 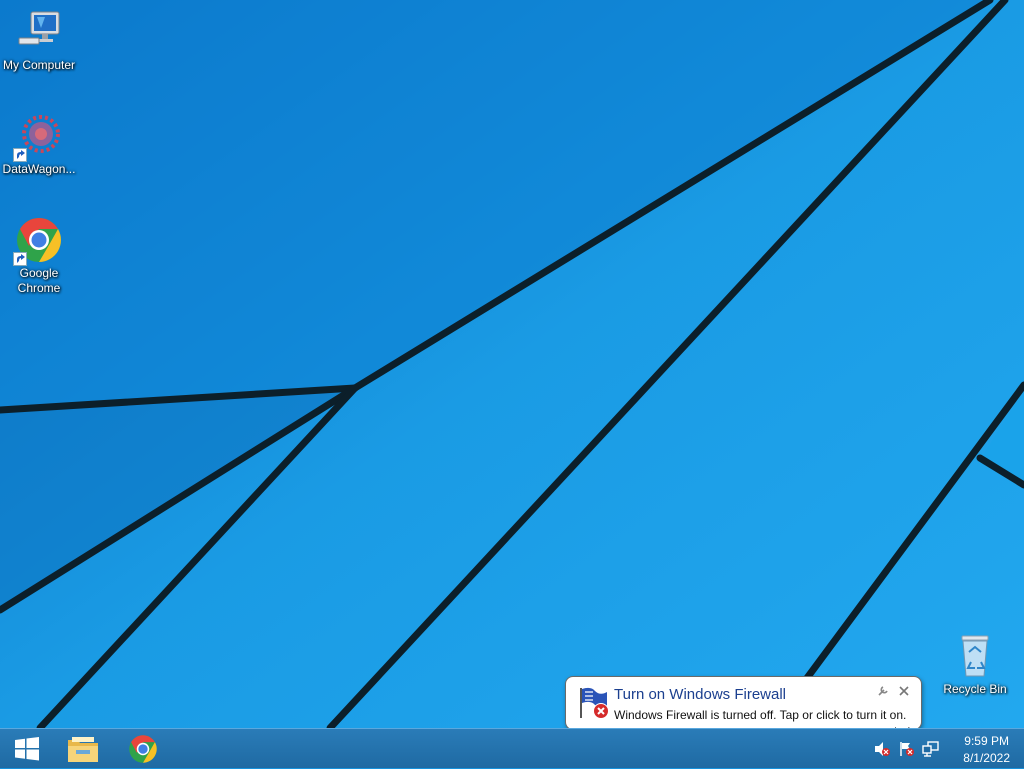 What do you see at coordinates (986, 741) in the screenshot?
I see `clock-time: 9:59 PM` at bounding box center [986, 741].